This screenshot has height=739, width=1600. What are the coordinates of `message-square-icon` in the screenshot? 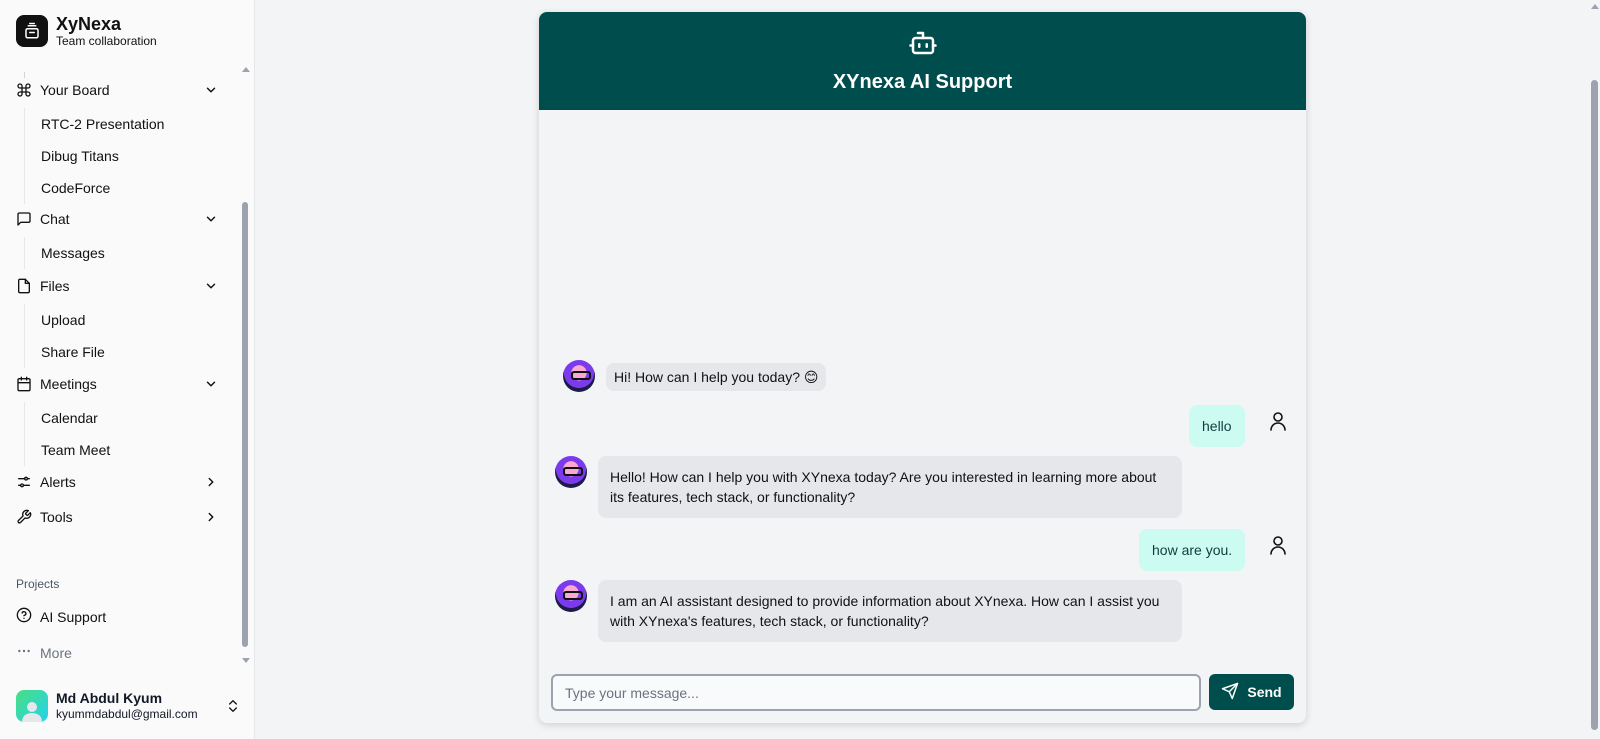 It's located at (24, 219).